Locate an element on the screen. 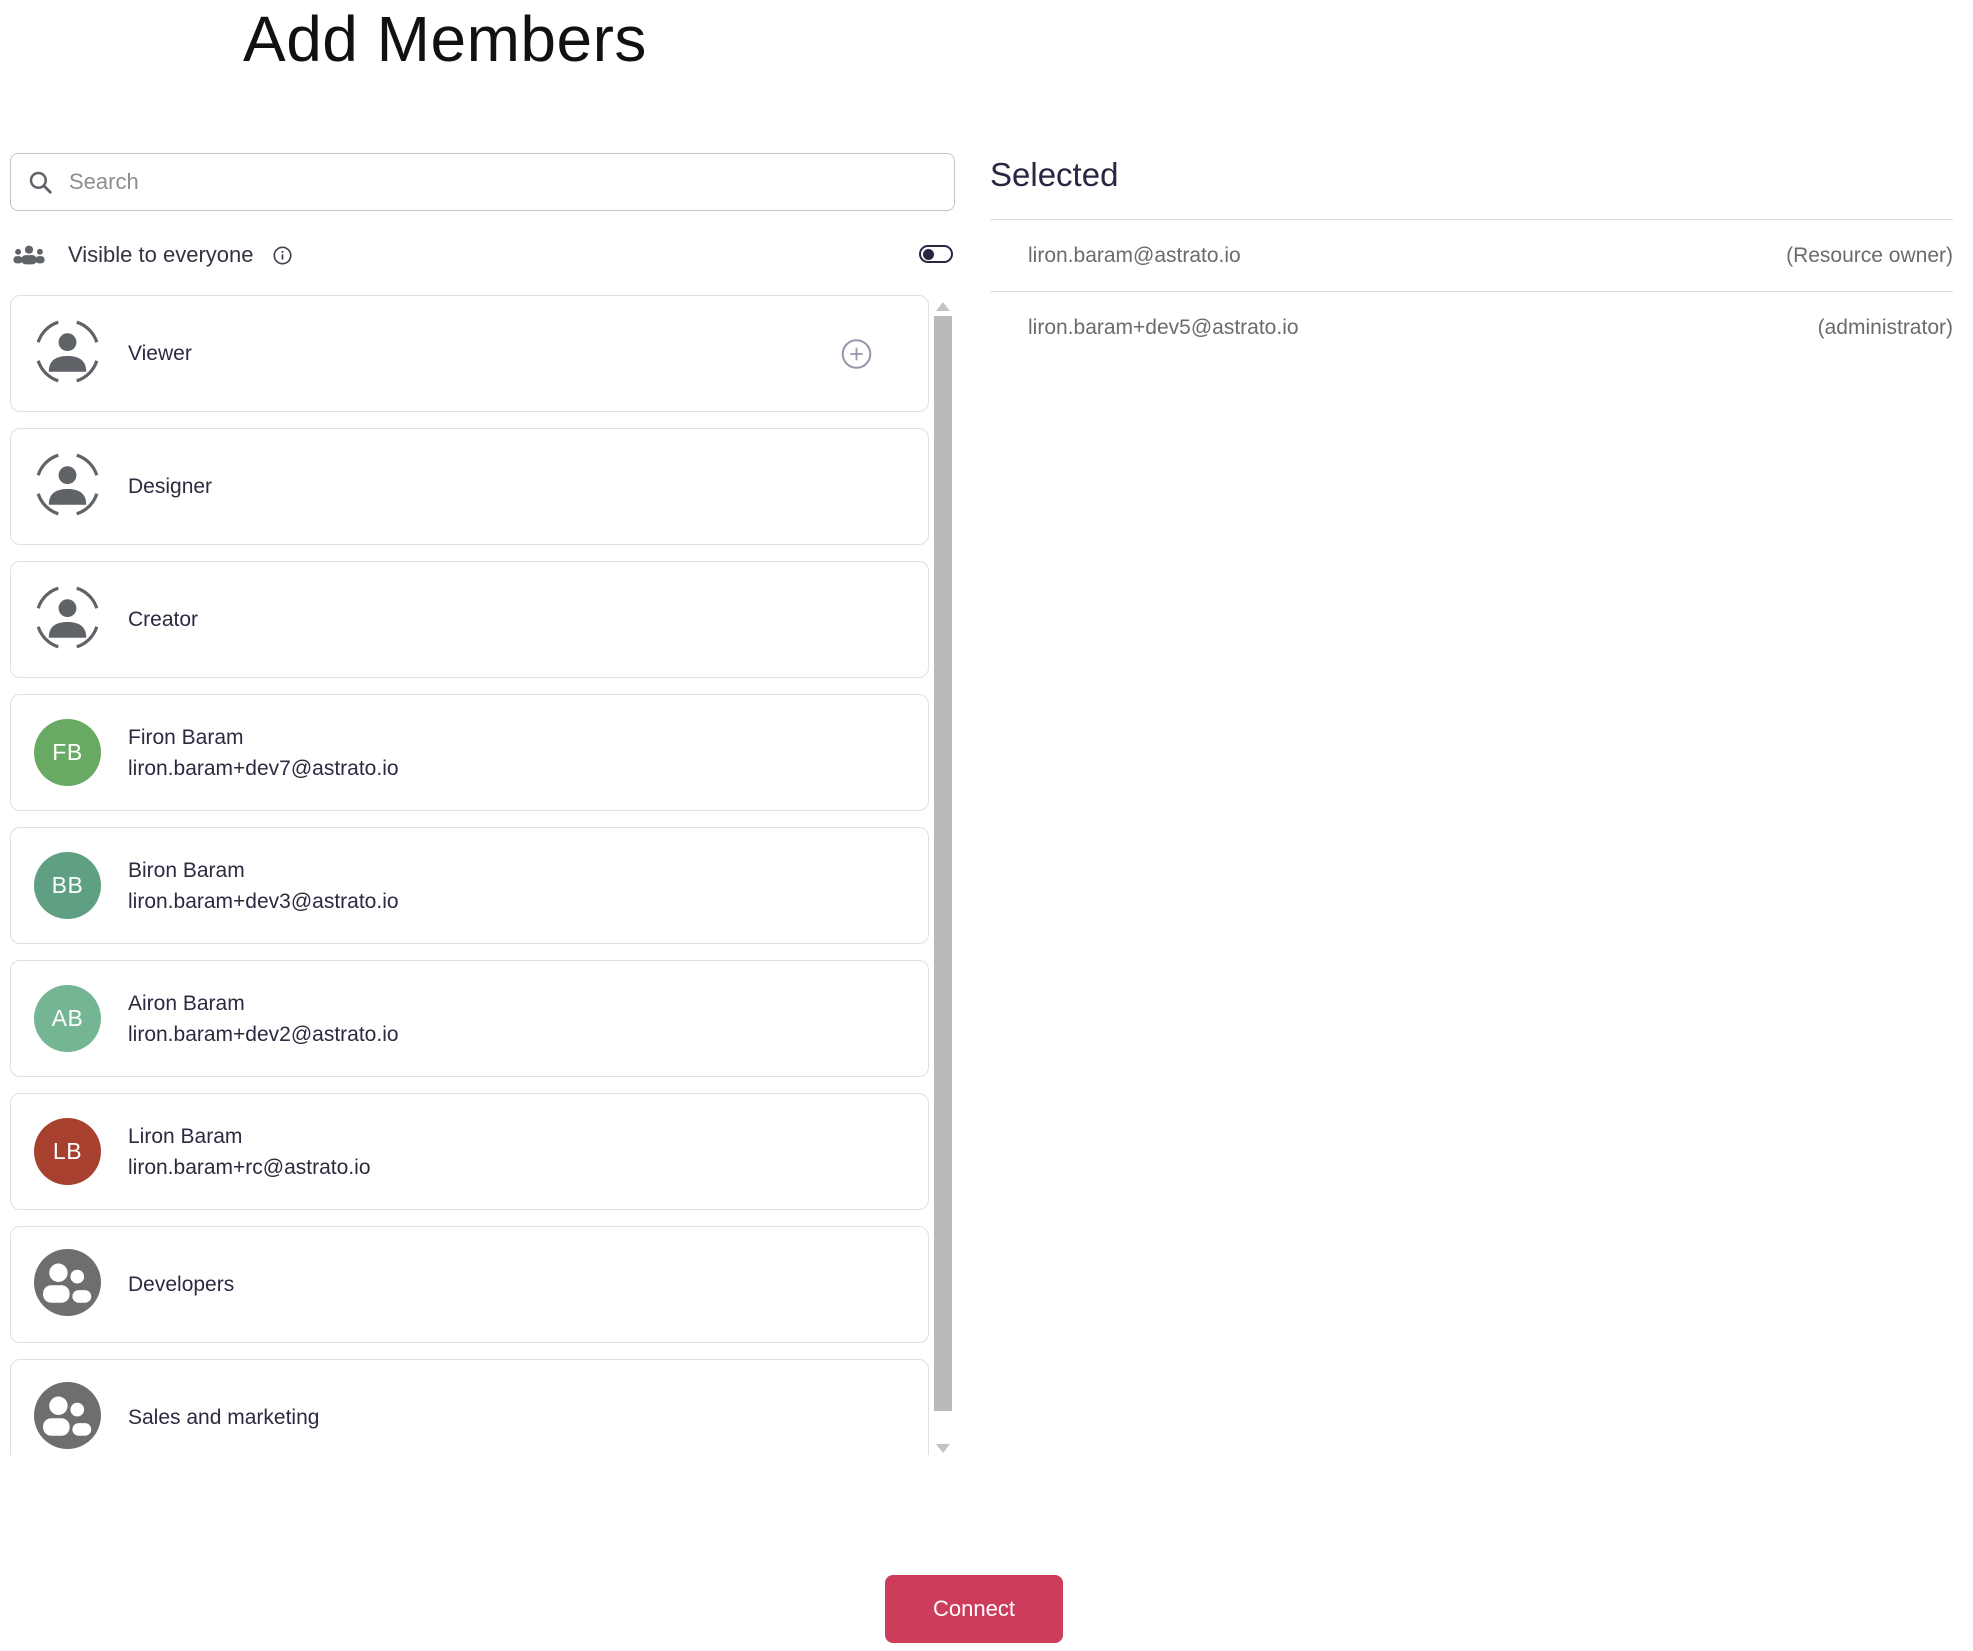  page-title: Add Members is located at coordinates (445, 39).